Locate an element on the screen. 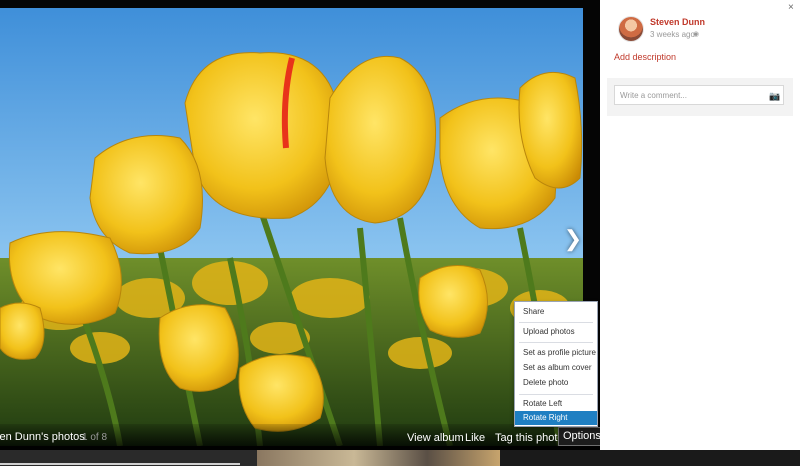 The width and height of the screenshot is (800, 466). chevron-right-icon: ❯ is located at coordinates (573, 238).